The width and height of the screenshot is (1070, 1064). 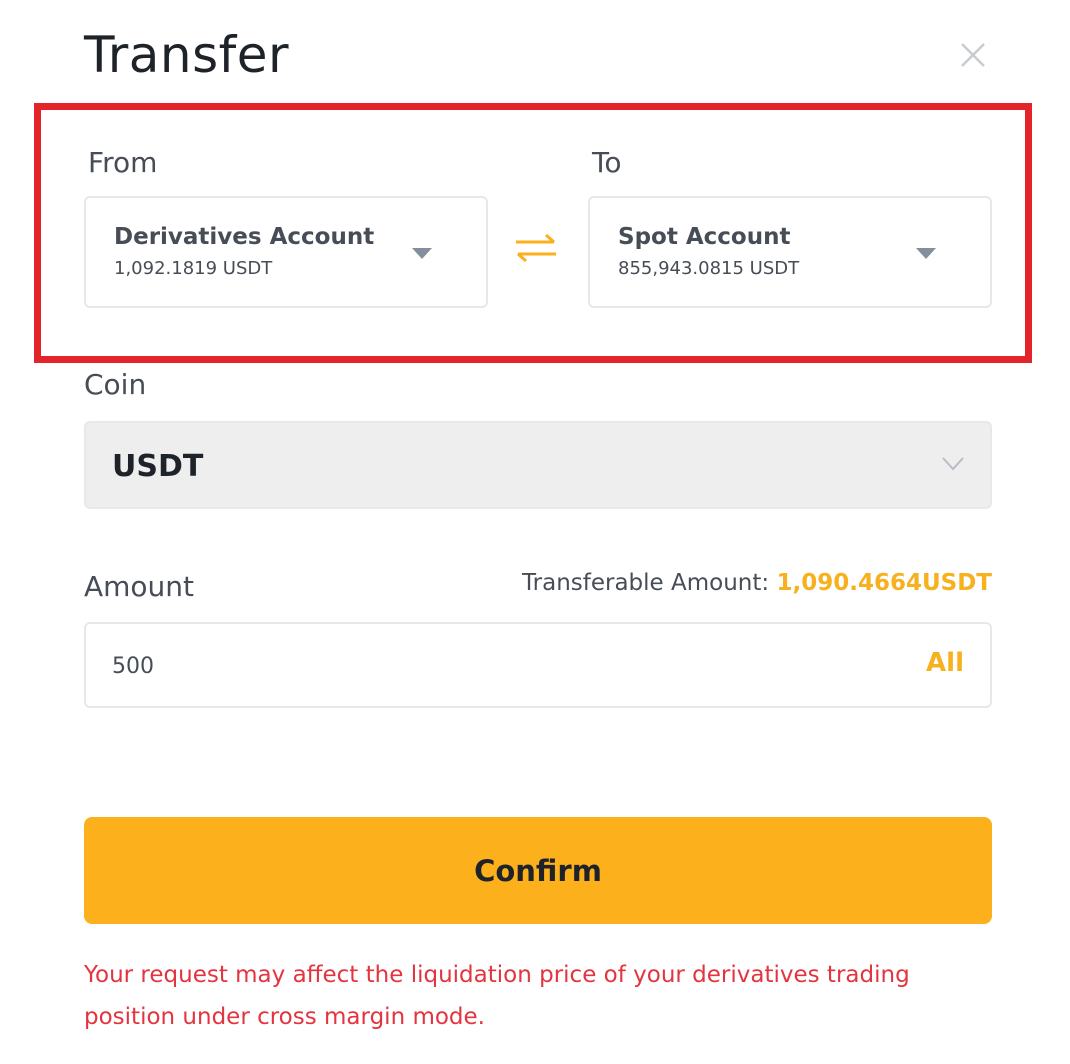 What do you see at coordinates (244, 237) in the screenshot?
I see `from-account-name: Derivatives Account` at bounding box center [244, 237].